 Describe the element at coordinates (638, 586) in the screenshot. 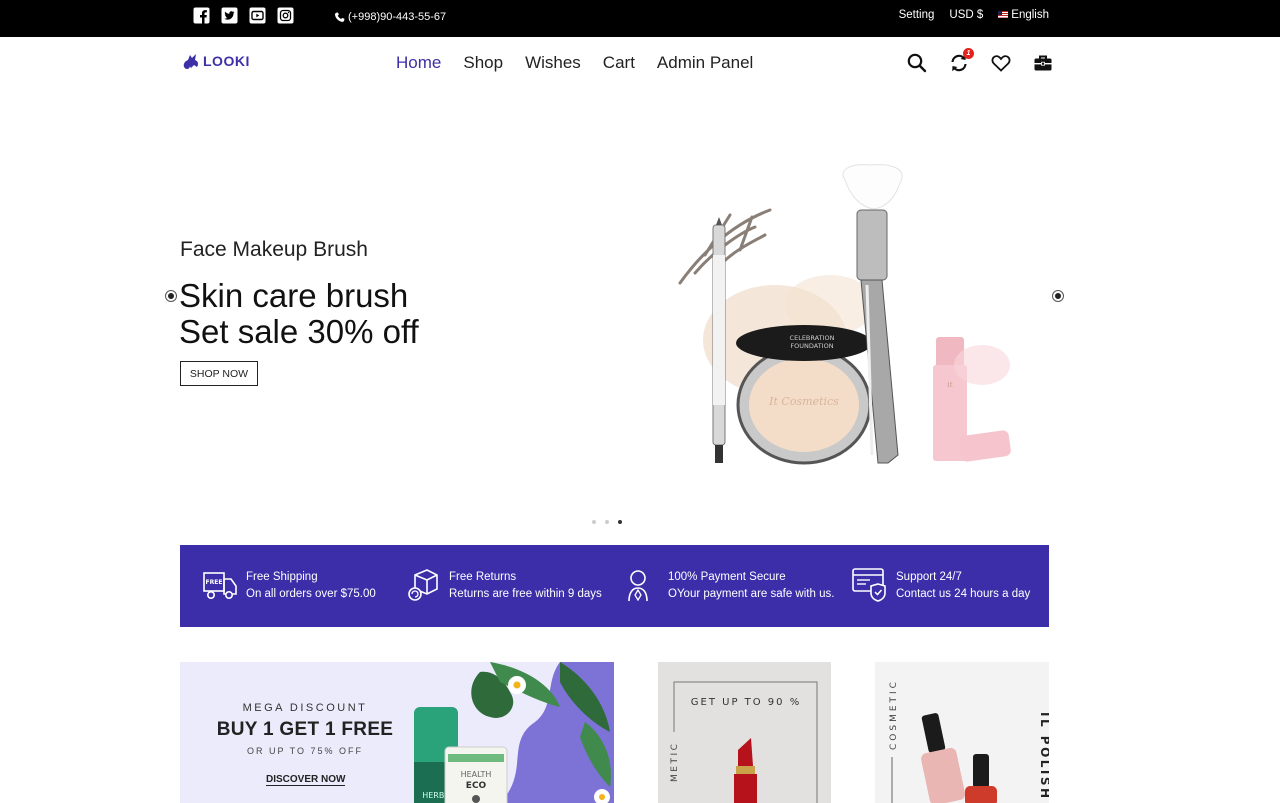

I see `secure-payment-icon` at that location.